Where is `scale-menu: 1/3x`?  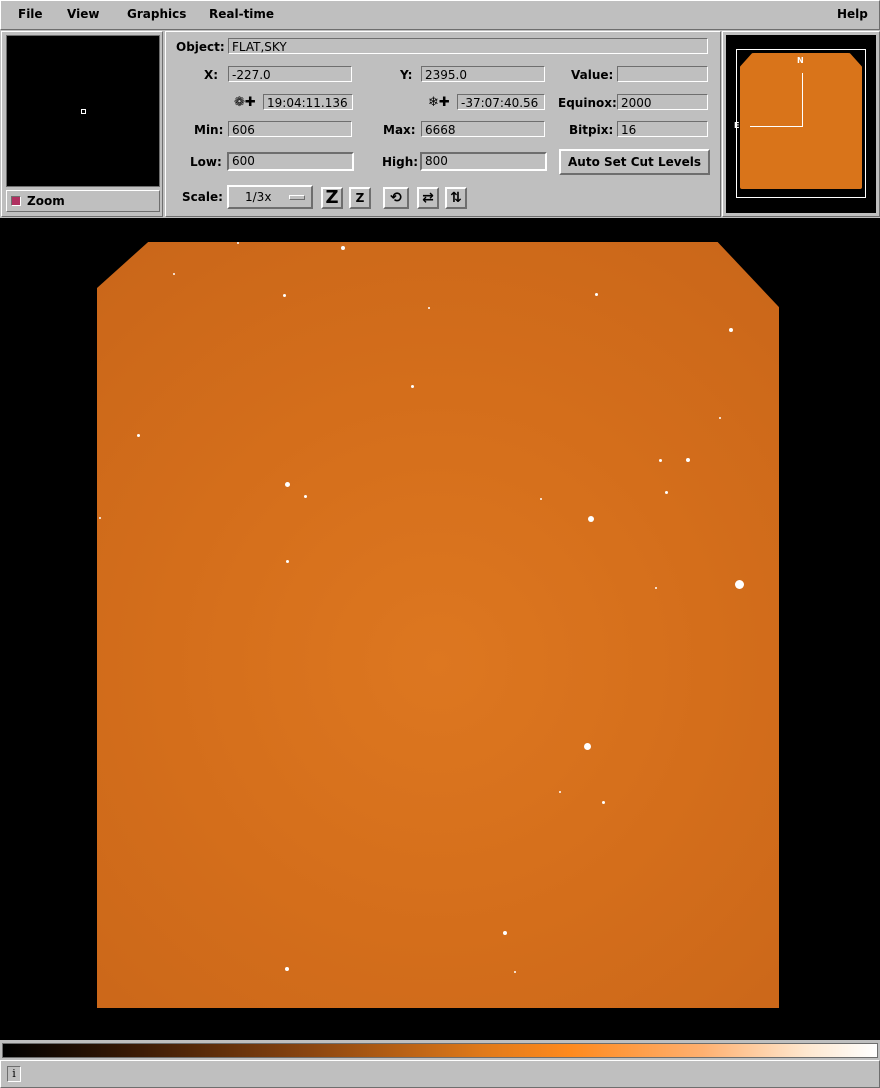
scale-menu: 1/3x is located at coordinates (270, 197).